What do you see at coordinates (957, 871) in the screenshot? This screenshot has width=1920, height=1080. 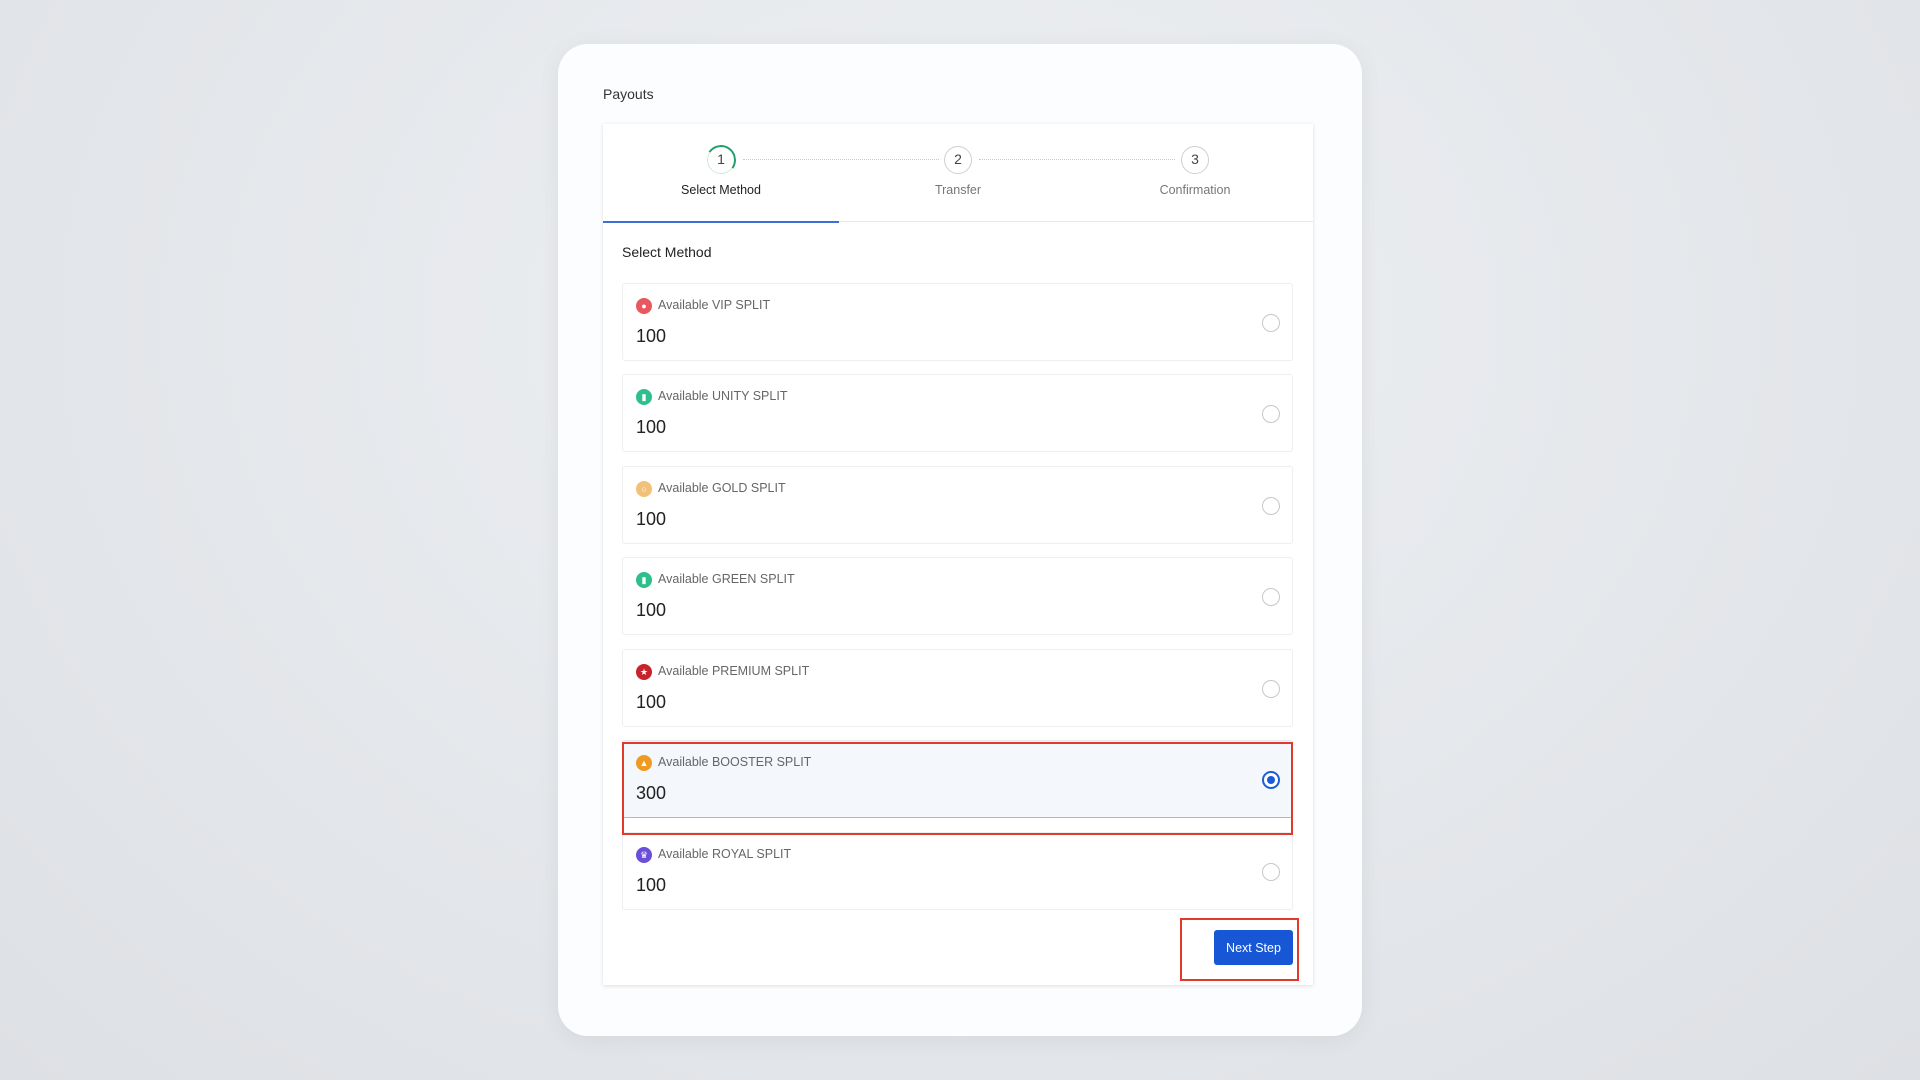 I see `option-royal-split: ♛ Available ROYAL SPLIT 100` at bounding box center [957, 871].